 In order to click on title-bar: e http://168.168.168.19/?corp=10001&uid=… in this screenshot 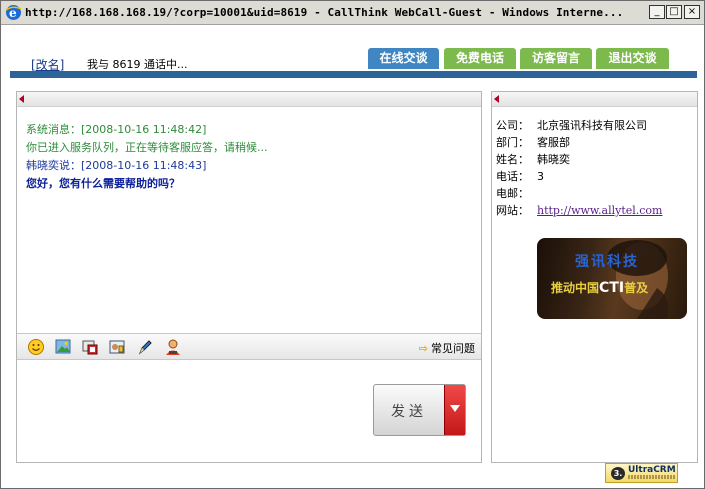, I will do `click(352, 13)`.